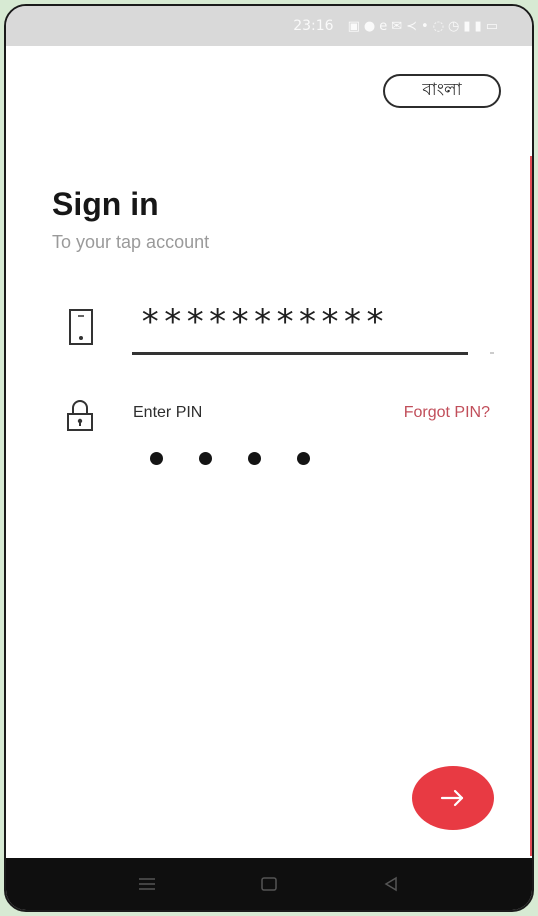 Image resolution: width=538 pixels, height=916 pixels. Describe the element at coordinates (493, 26) in the screenshot. I see `battery-icon: ▭` at that location.